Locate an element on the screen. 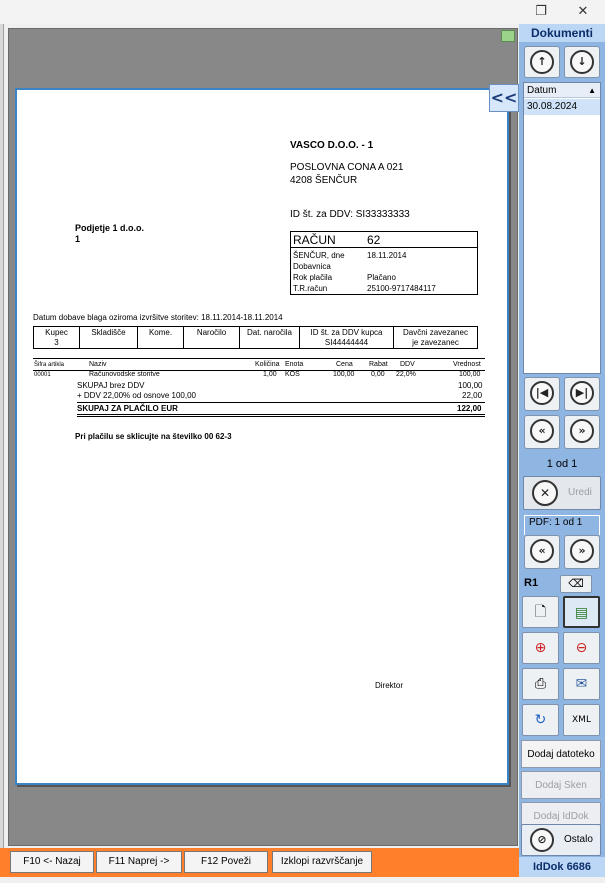 The image size is (605, 883). header-cell: ID št. za DDV kupca SI44444444 is located at coordinates (347, 337).